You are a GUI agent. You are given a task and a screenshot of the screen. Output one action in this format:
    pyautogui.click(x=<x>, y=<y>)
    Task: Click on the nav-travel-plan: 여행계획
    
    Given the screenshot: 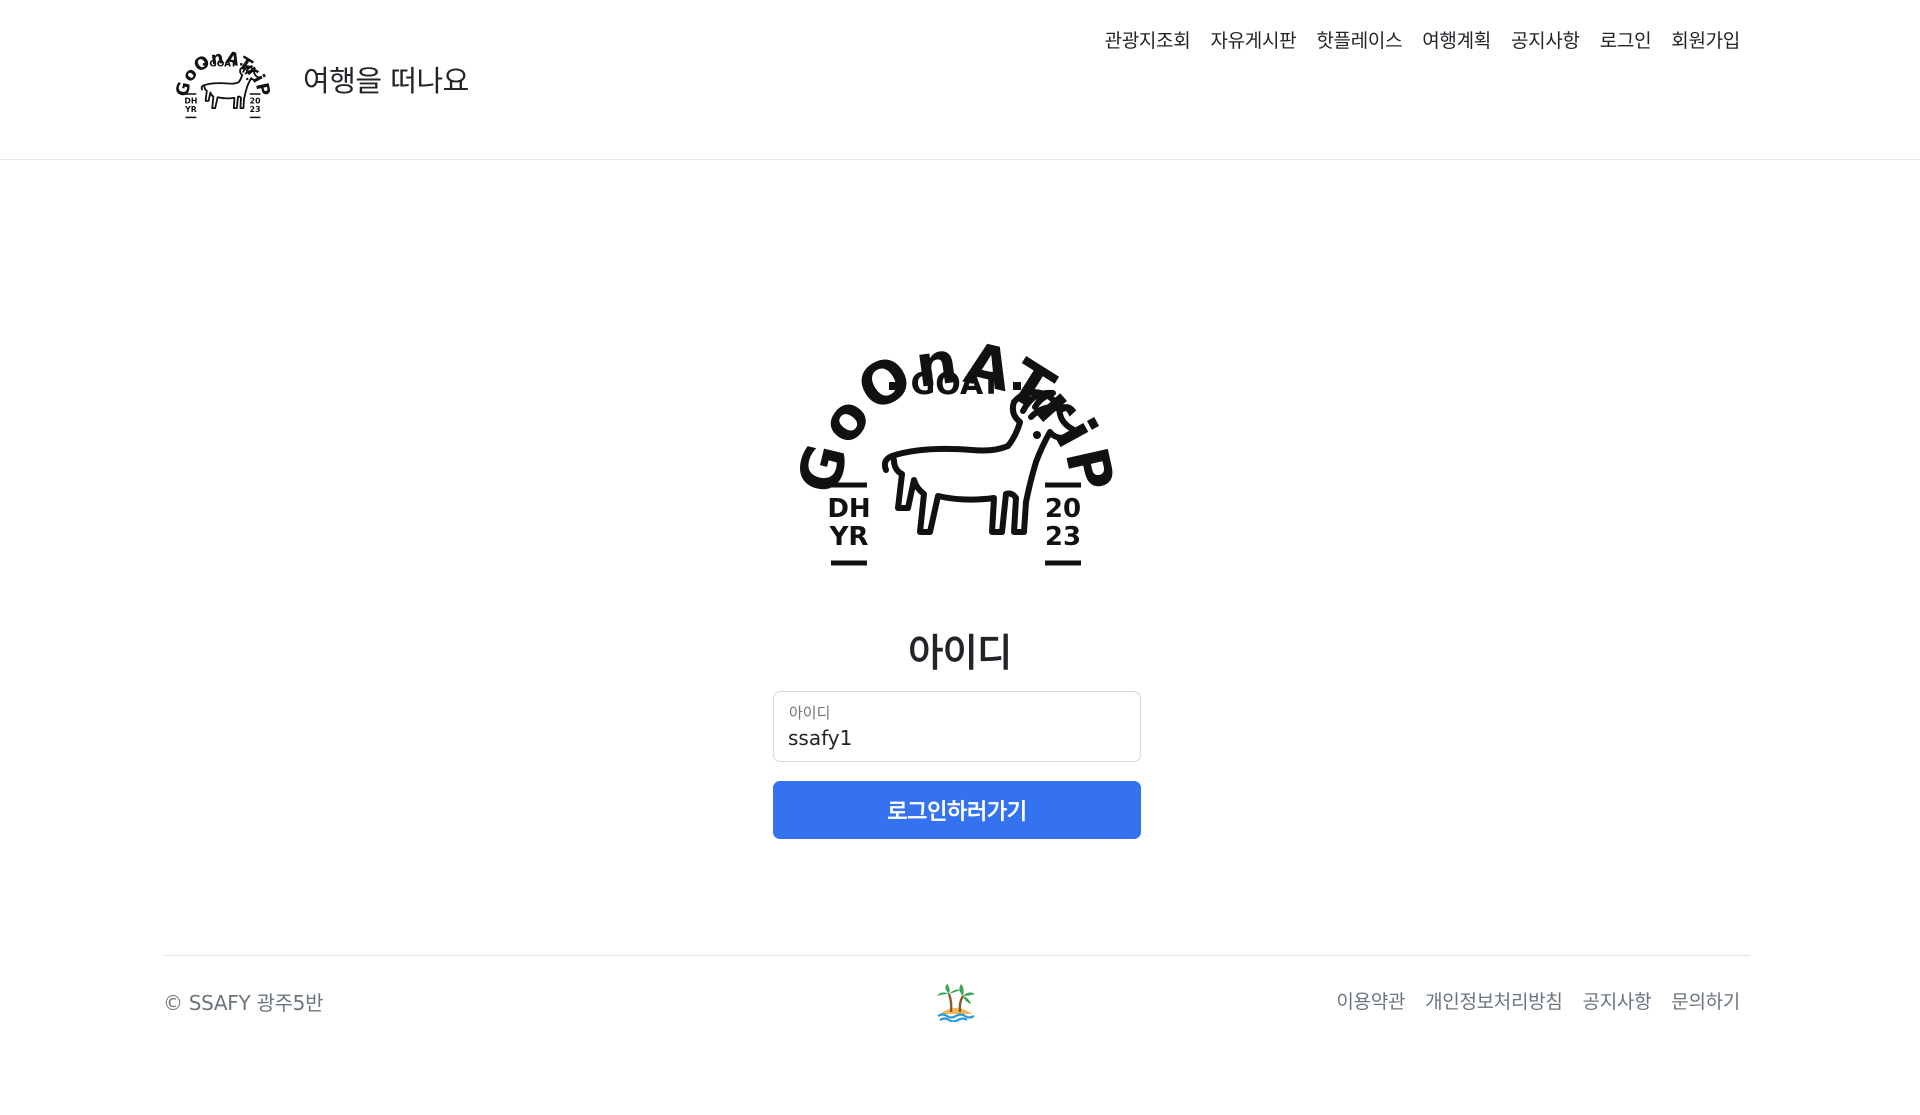 What is the action you would take?
    pyautogui.click(x=1456, y=39)
    